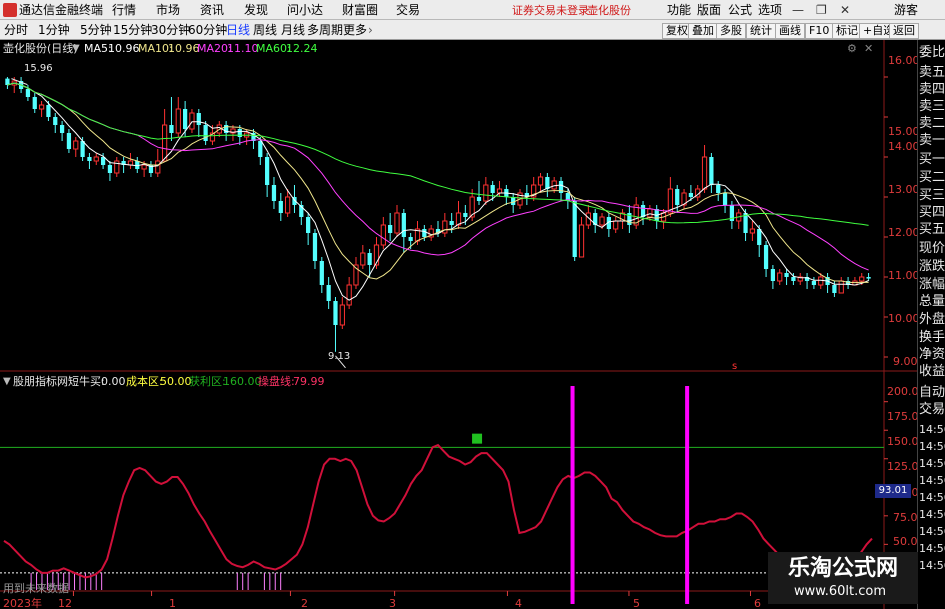  Describe the element at coordinates (184, 48) in the screenshot. I see `ma10-value: 10.96` at that location.